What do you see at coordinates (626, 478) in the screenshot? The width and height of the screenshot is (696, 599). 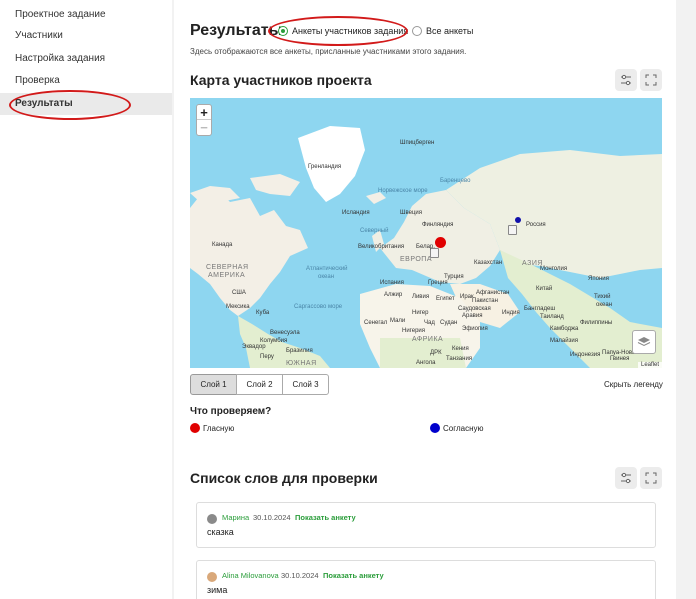 I see `words-settings-button` at bounding box center [626, 478].